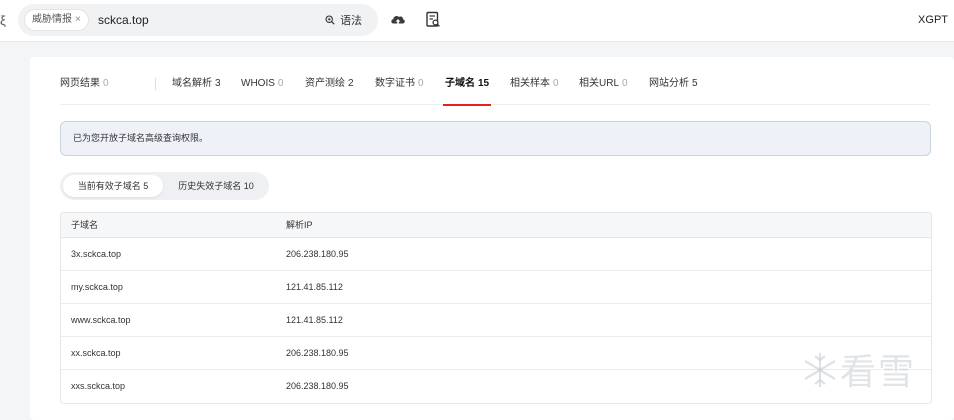  Describe the element at coordinates (496, 320) in the screenshot. I see `table-row: www.sckca.top 121.41.85.112` at that location.